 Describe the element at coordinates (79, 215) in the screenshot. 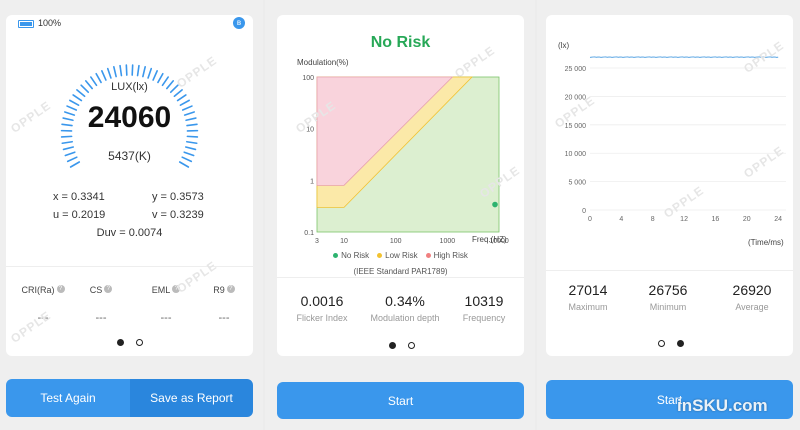

I see `coord-u: u = 0.2019` at that location.